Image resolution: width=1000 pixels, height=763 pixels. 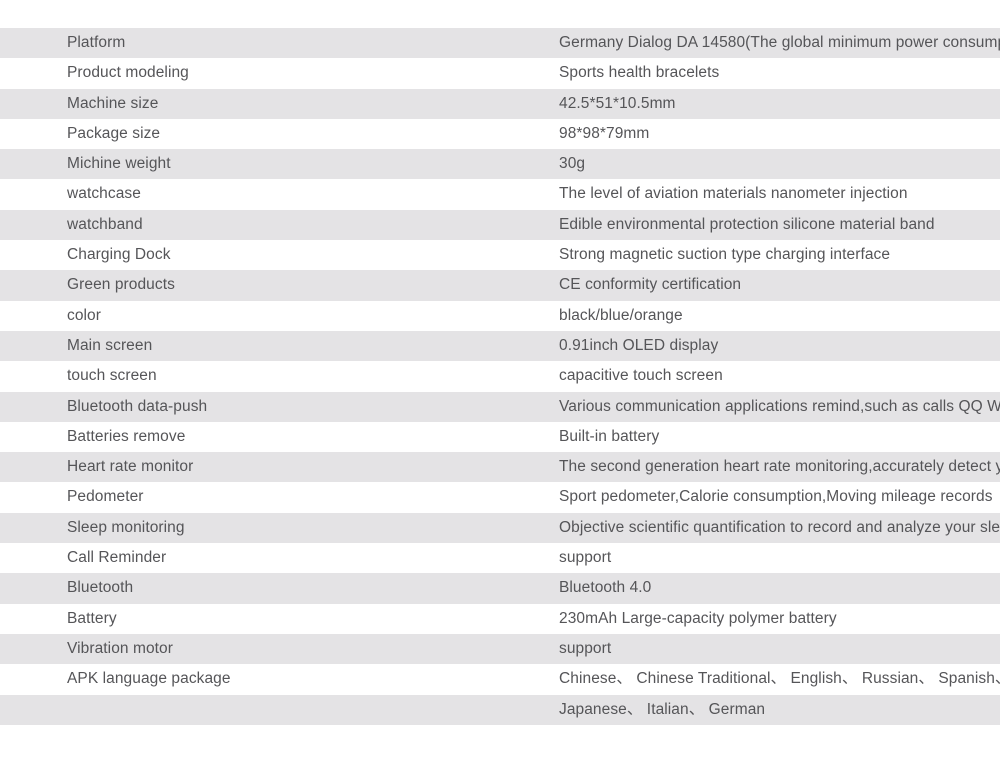 What do you see at coordinates (104, 194) in the screenshot?
I see `spec-label: watchcase` at bounding box center [104, 194].